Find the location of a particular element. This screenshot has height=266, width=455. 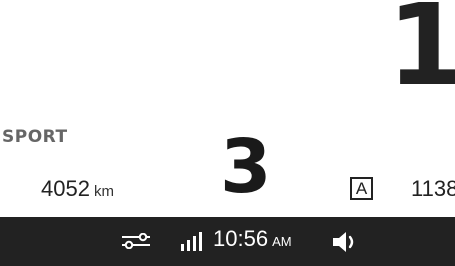

signal-icon is located at coordinates (193, 241).